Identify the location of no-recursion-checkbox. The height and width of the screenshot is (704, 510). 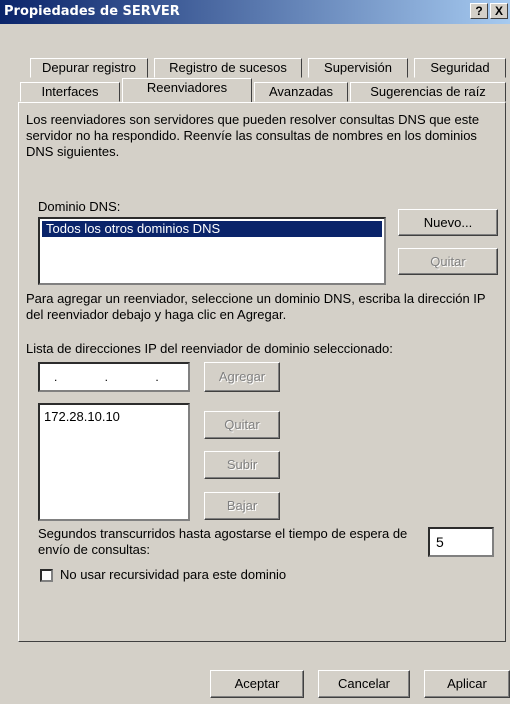
(46, 575).